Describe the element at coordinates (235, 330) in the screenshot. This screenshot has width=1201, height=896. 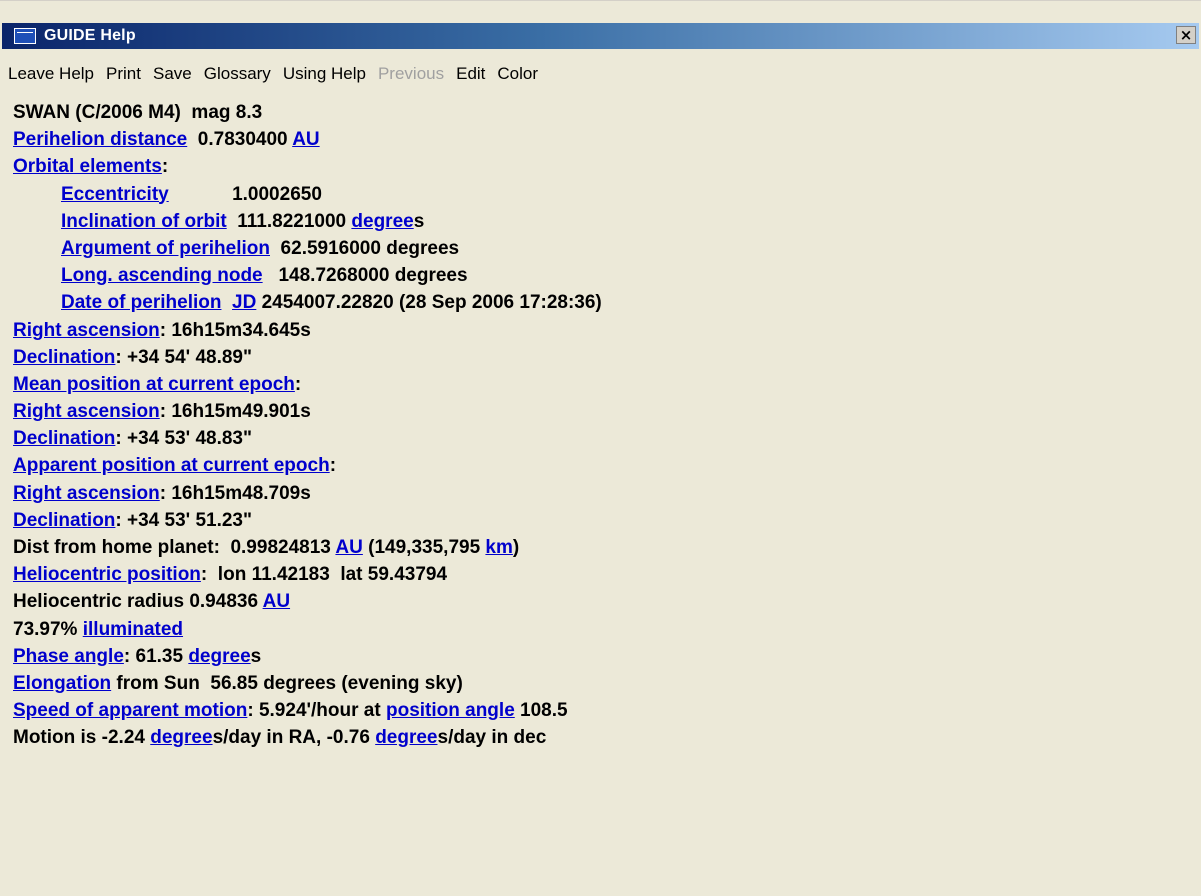
I see `ra-value-1: : 16h15m34.645s` at that location.